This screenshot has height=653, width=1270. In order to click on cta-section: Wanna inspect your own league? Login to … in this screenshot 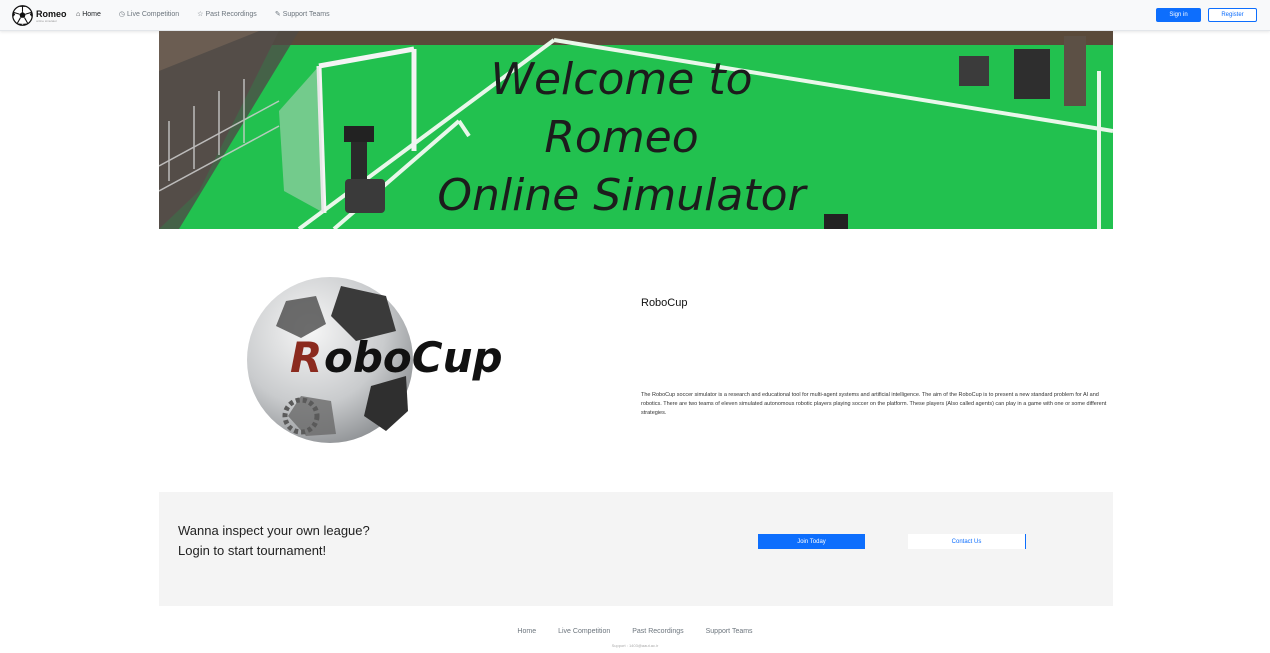, I will do `click(636, 549)`.